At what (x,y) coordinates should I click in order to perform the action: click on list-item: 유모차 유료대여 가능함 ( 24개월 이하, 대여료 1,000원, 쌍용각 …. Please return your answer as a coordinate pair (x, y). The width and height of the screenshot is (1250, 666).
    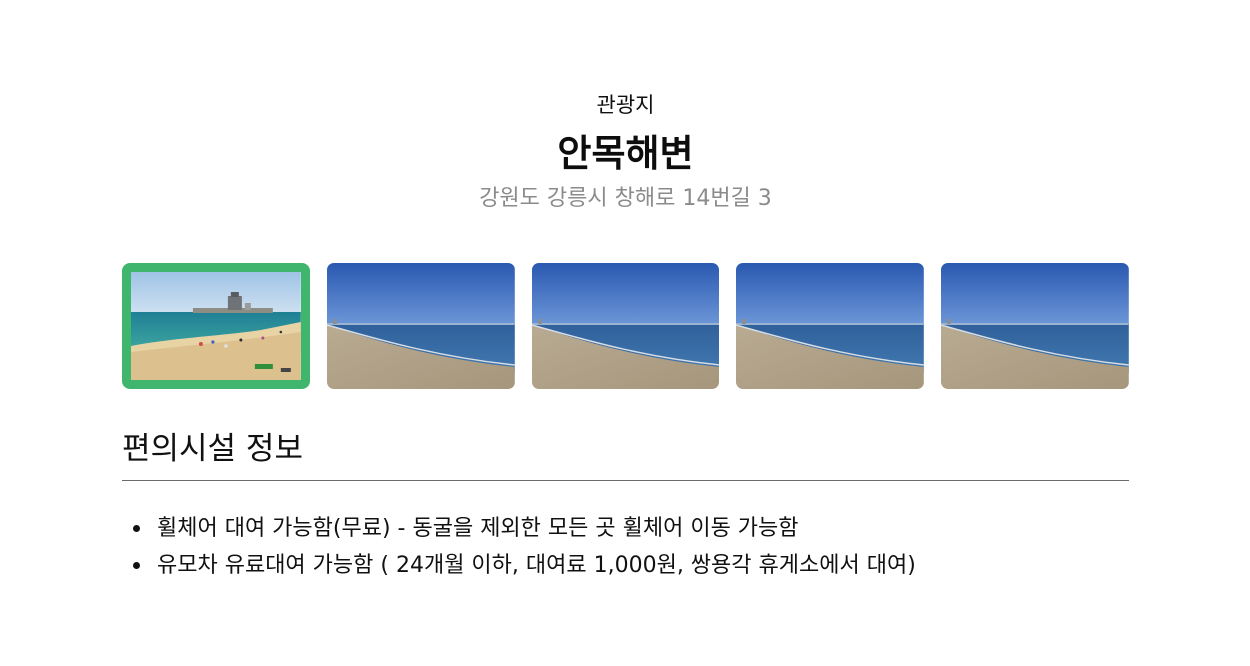
    Looking at the image, I should click on (519, 565).